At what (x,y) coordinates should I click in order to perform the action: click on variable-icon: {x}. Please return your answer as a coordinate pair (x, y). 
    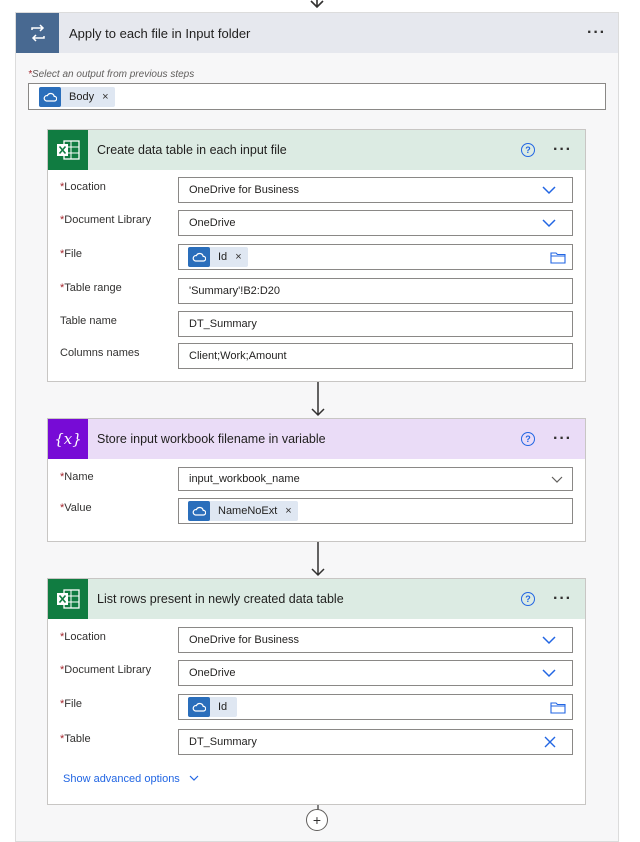
    Looking at the image, I should click on (68, 439).